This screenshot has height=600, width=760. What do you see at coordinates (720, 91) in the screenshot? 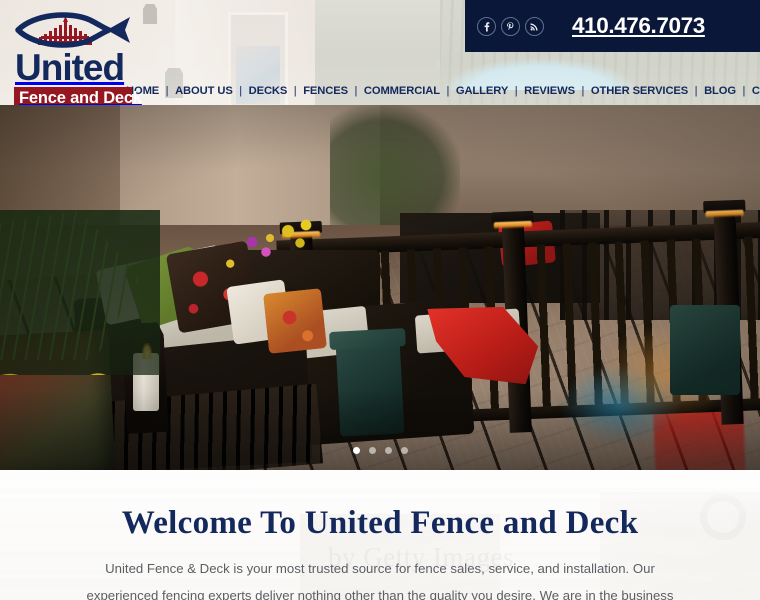
I see `nav-item-blog: BLOG` at bounding box center [720, 91].